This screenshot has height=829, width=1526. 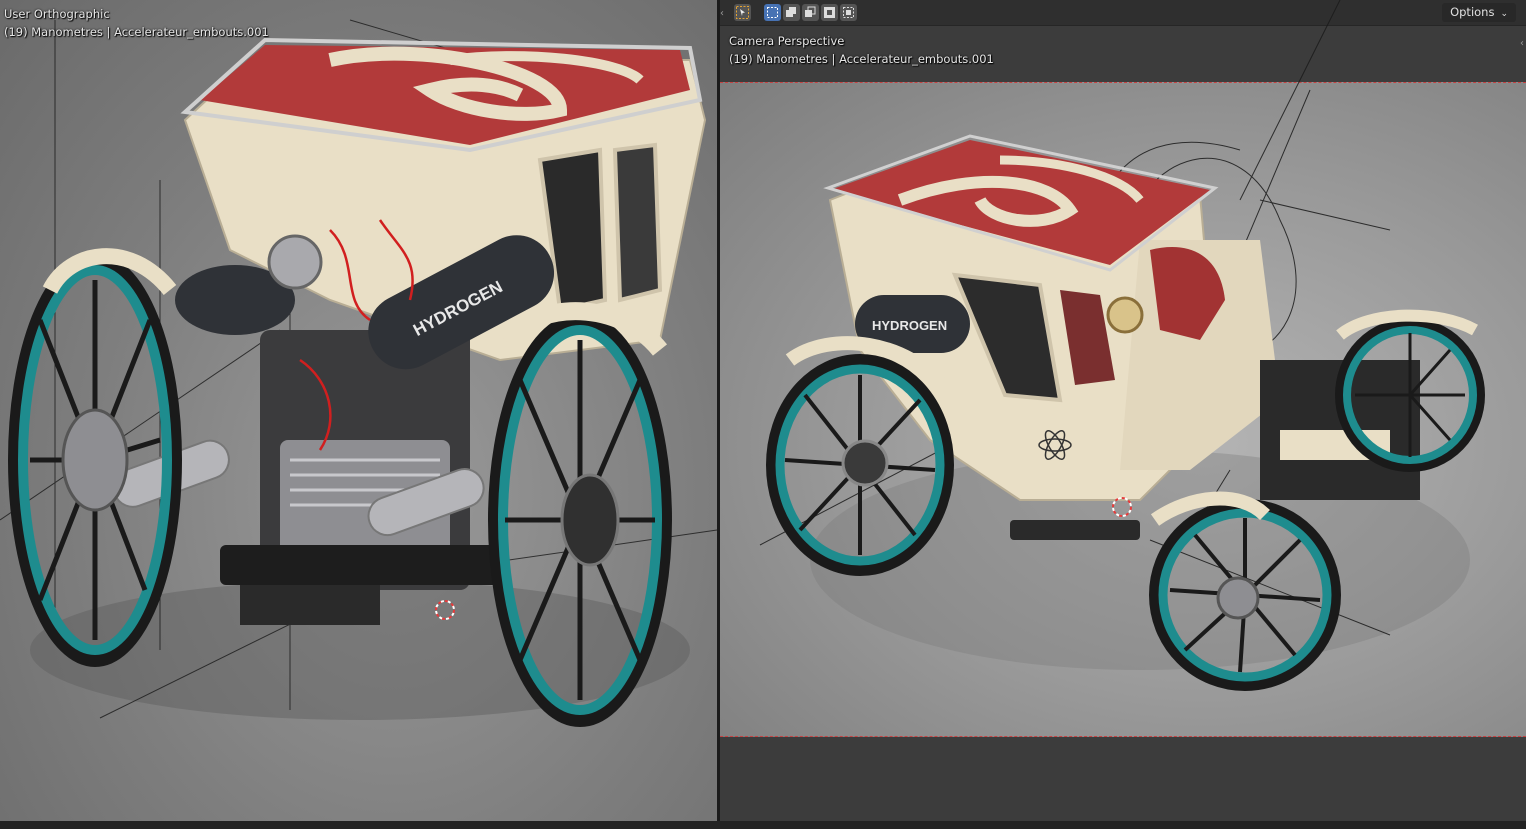 What do you see at coordinates (722, 13) in the screenshot?
I see `left-edge-arrow-icon: ‹` at bounding box center [722, 13].